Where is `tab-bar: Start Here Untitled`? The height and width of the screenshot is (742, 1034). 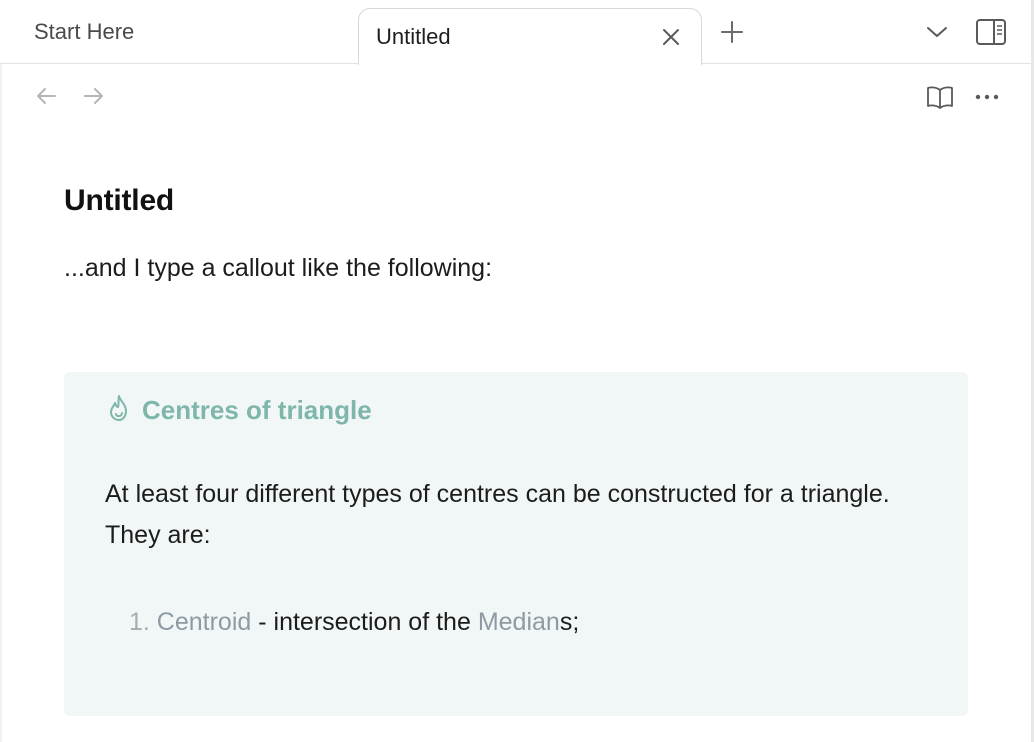
tab-bar: Start Here Untitled is located at coordinates (517, 33).